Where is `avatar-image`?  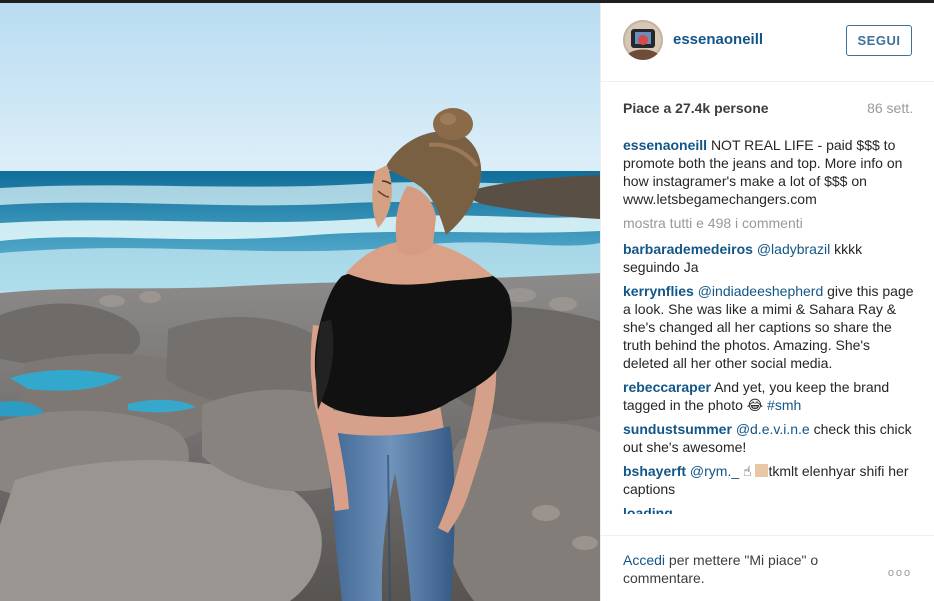
avatar-image is located at coordinates (643, 40).